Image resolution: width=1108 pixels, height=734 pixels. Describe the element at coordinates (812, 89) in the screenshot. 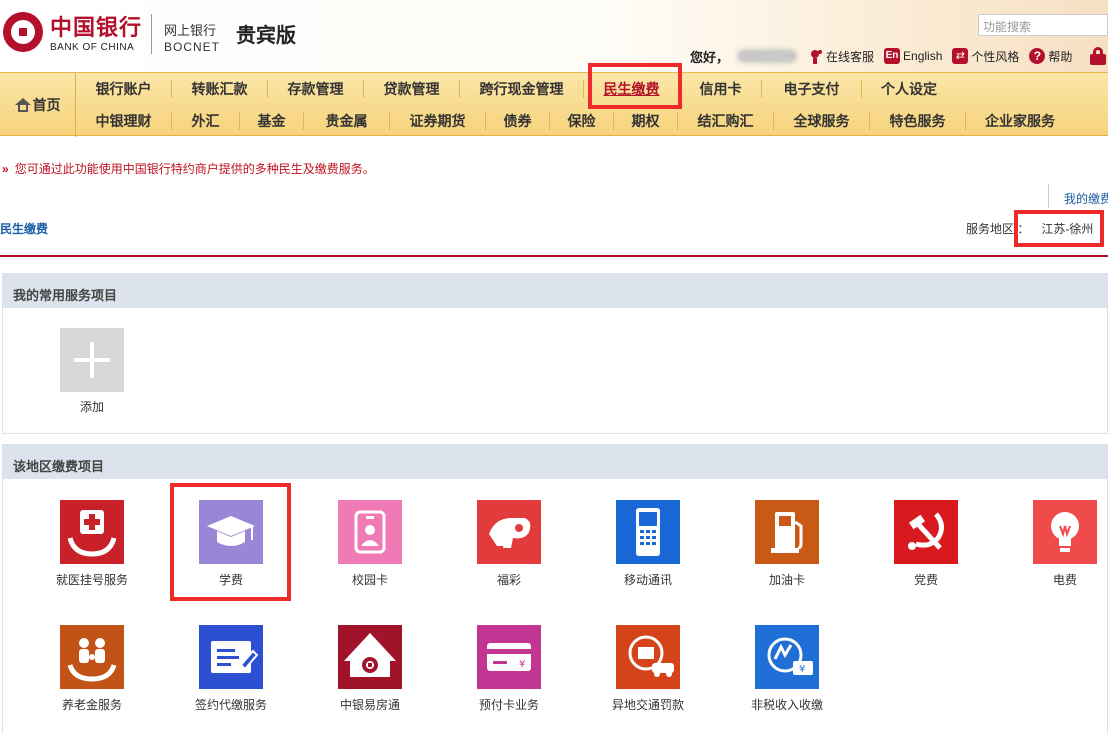

I see `nav-item-e-payment: 电子支付` at that location.